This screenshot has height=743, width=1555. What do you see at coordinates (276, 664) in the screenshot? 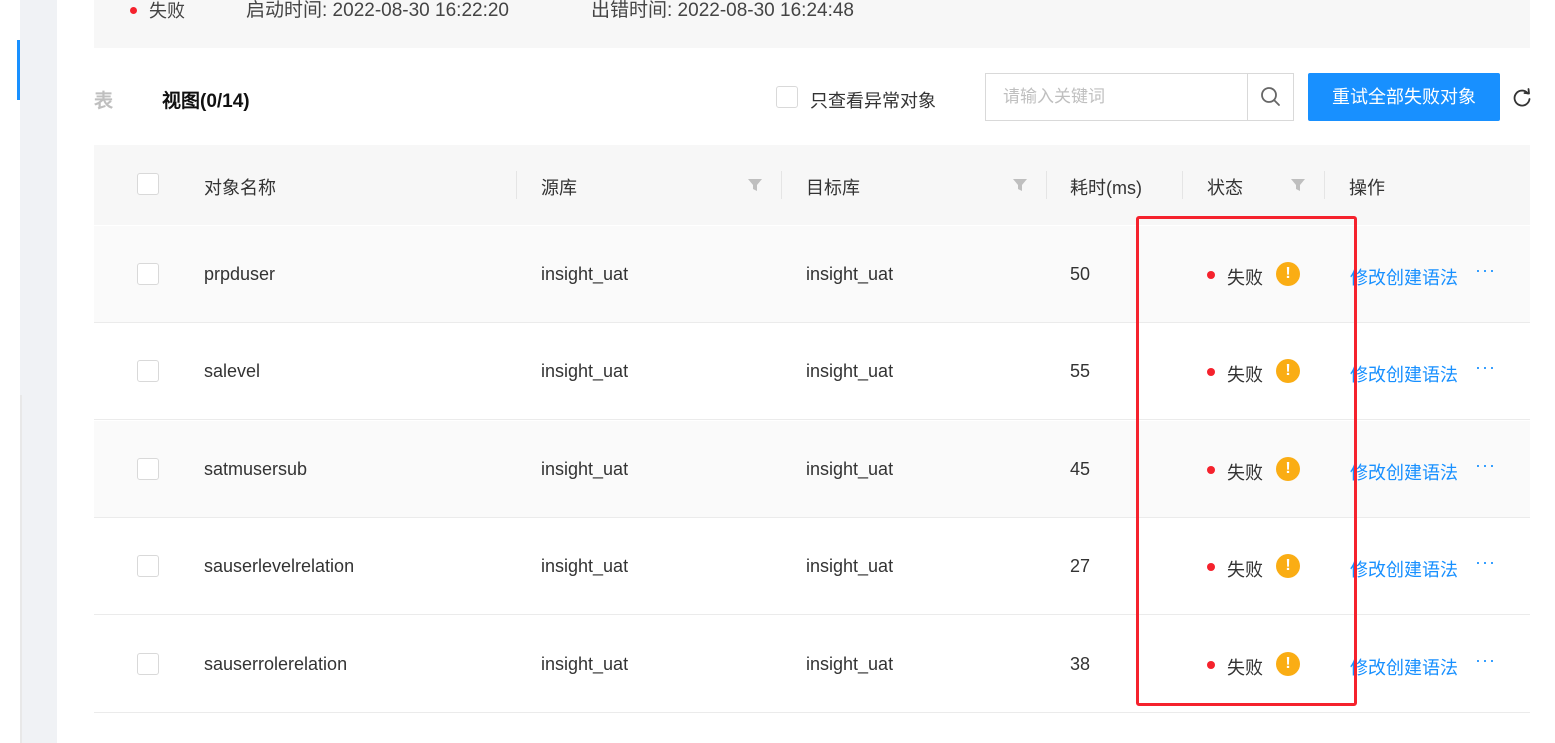
I see `object-name: sauserrolerelation` at bounding box center [276, 664].